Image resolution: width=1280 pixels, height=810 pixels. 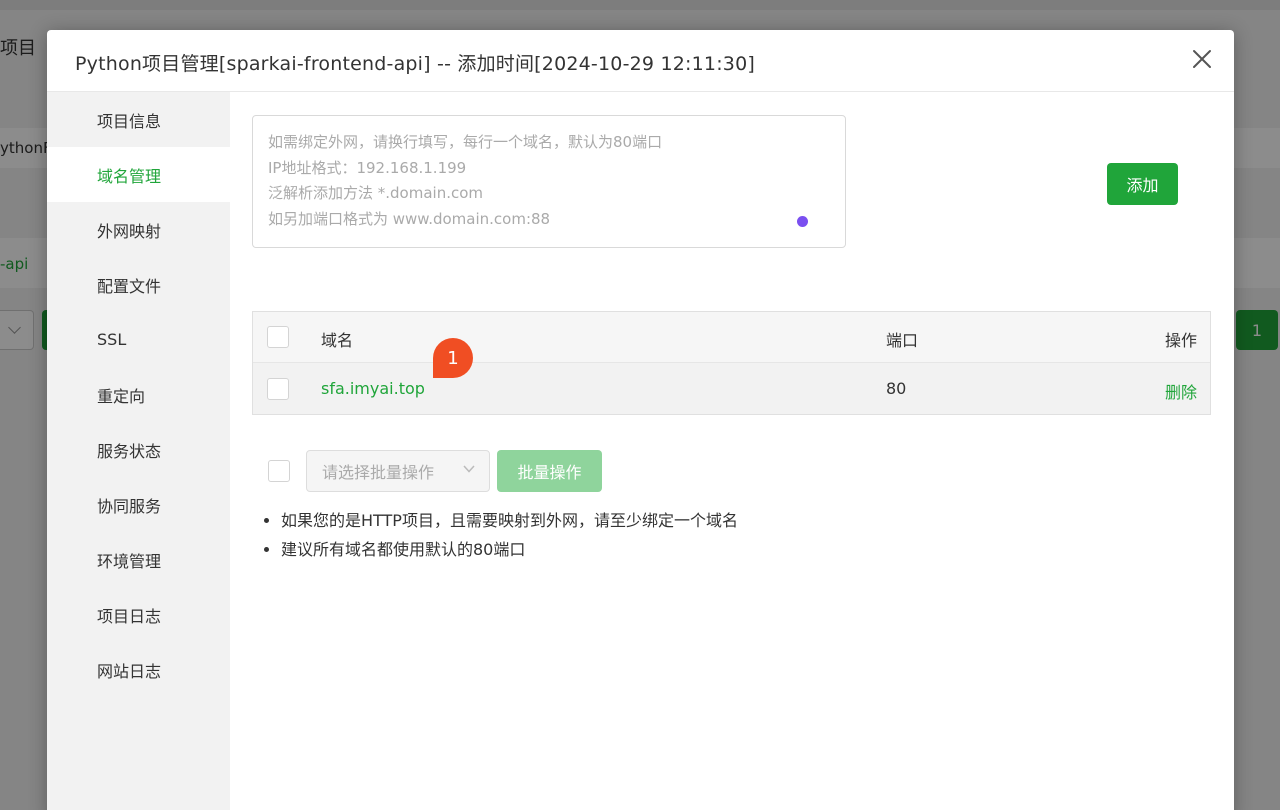 I want to click on add-domain-button: 添加, so click(x=1142, y=184).